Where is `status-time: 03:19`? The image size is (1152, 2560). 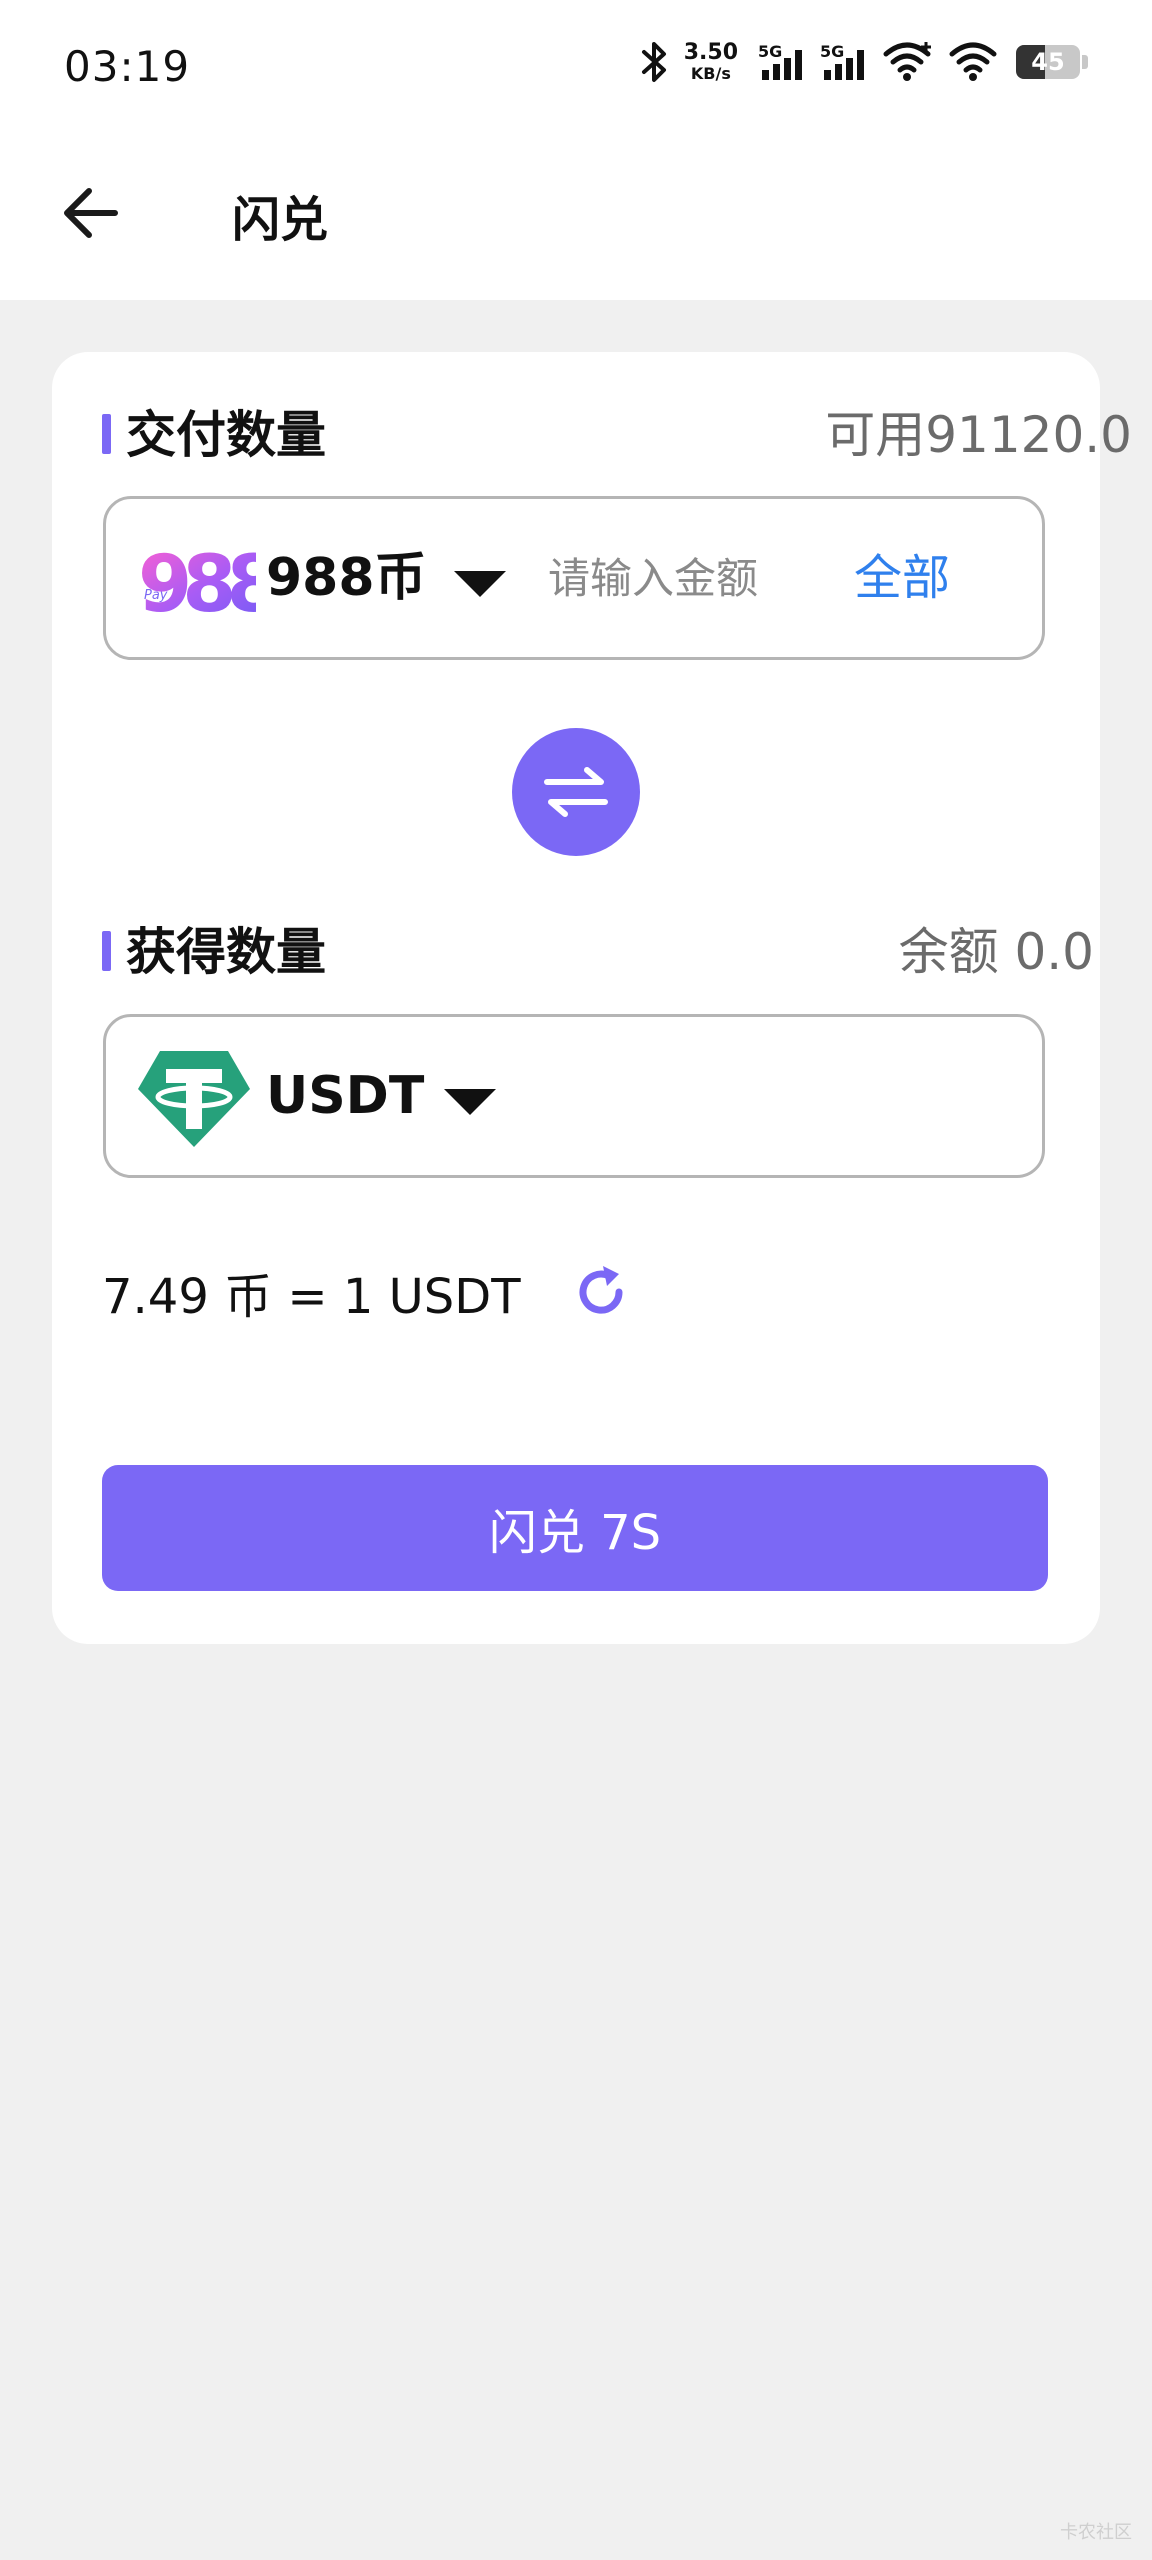 status-time: 03:19 is located at coordinates (127, 66).